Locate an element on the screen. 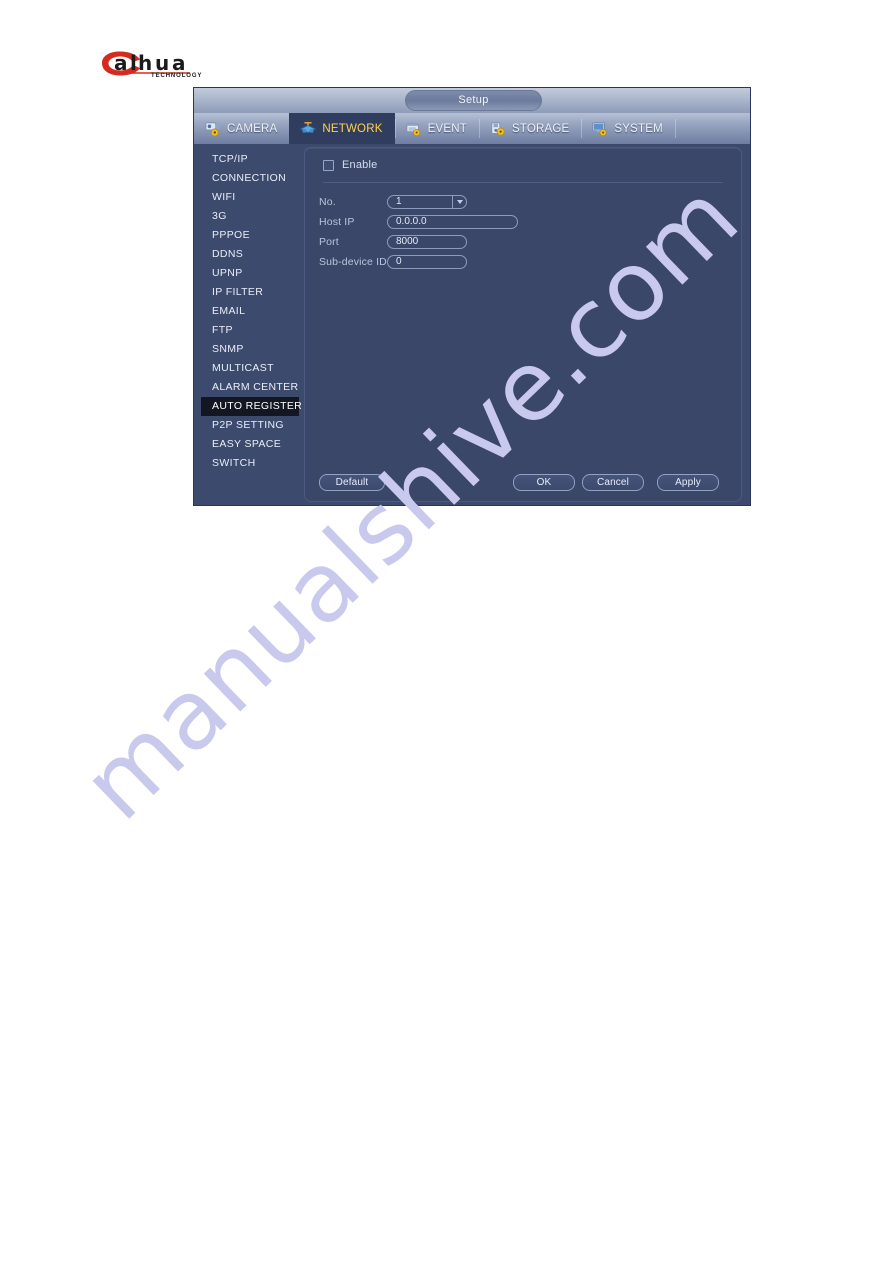  sidebar-item-auto-register: AUTO REGISTER is located at coordinates (252, 406).